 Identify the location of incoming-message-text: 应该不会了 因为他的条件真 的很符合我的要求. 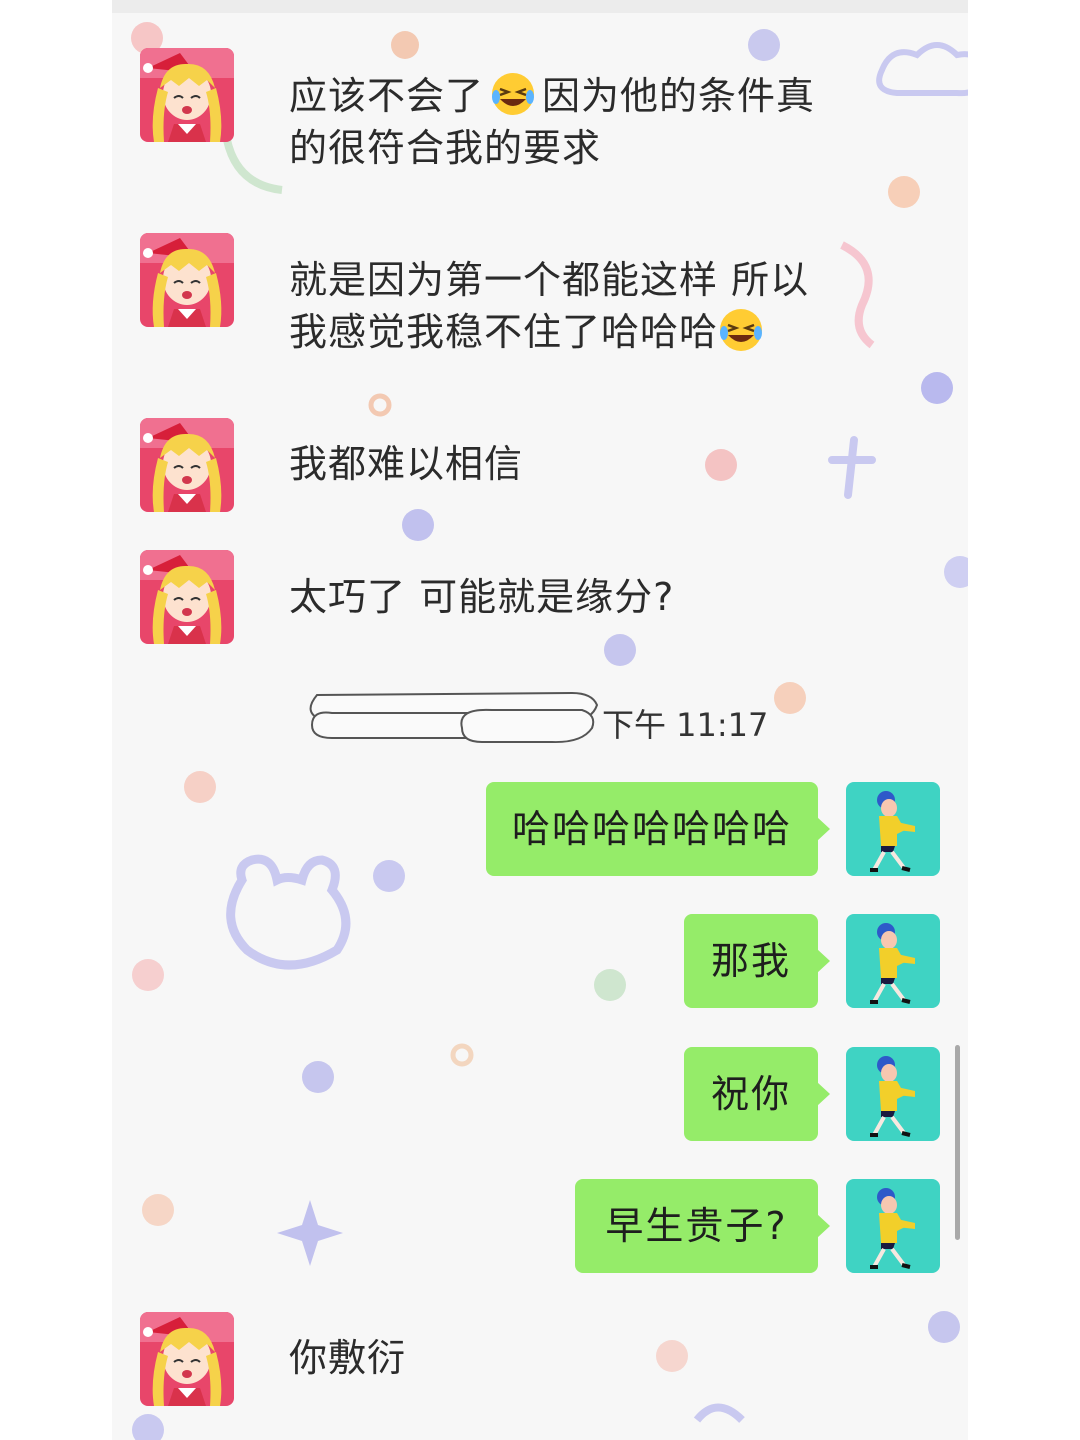
(569, 122).